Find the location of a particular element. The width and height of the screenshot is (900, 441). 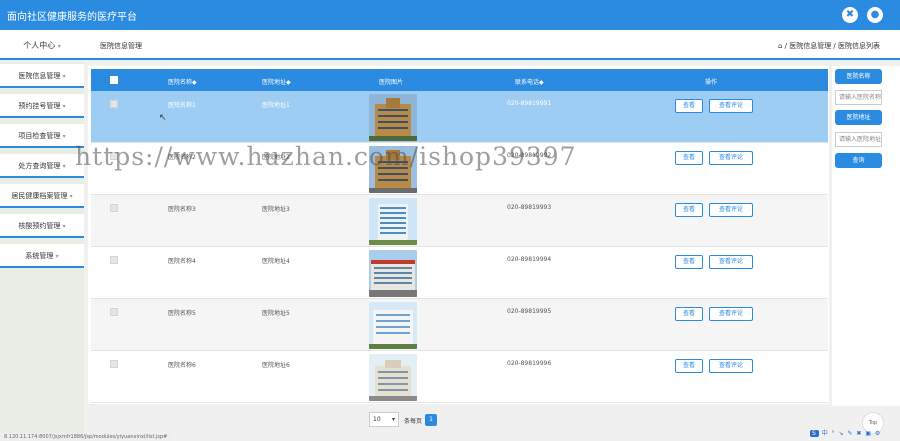

hospital-phone: 020-89819996 is located at coordinates (529, 363).